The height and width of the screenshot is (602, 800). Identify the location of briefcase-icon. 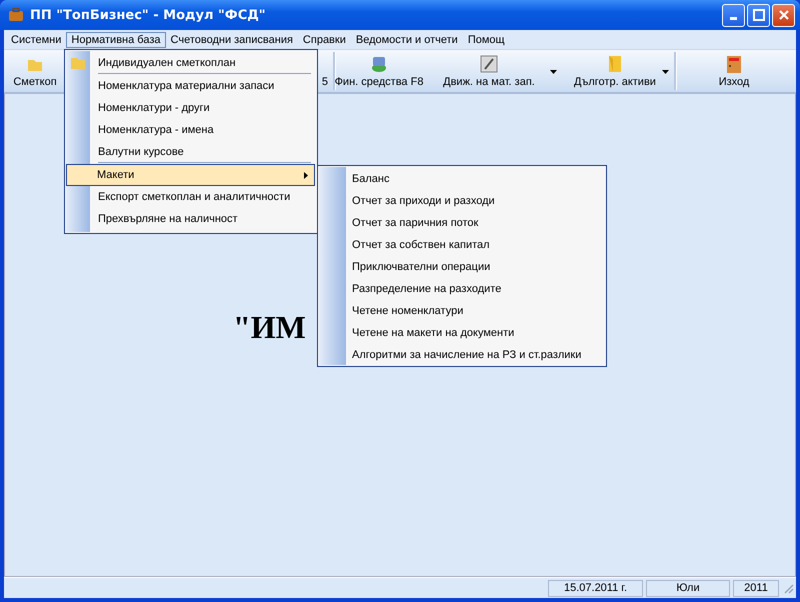
(16, 15).